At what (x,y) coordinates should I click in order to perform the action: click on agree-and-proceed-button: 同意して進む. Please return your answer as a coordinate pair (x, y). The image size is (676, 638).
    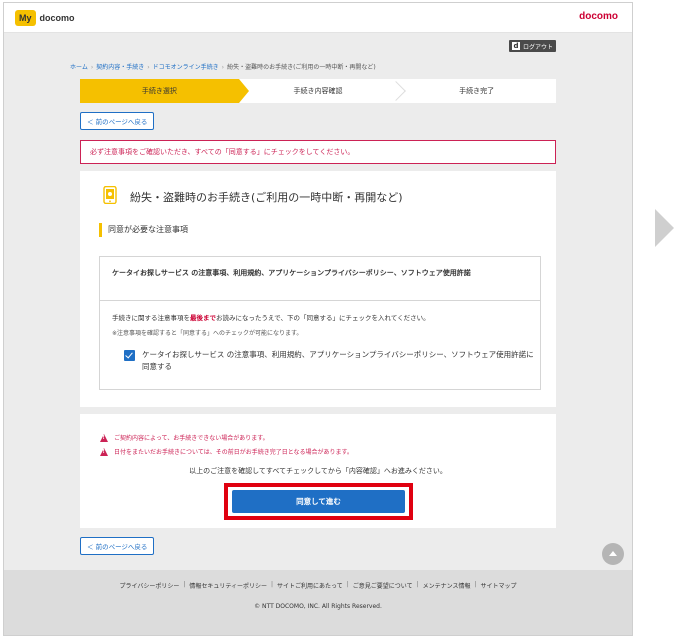
    Looking at the image, I should click on (318, 501).